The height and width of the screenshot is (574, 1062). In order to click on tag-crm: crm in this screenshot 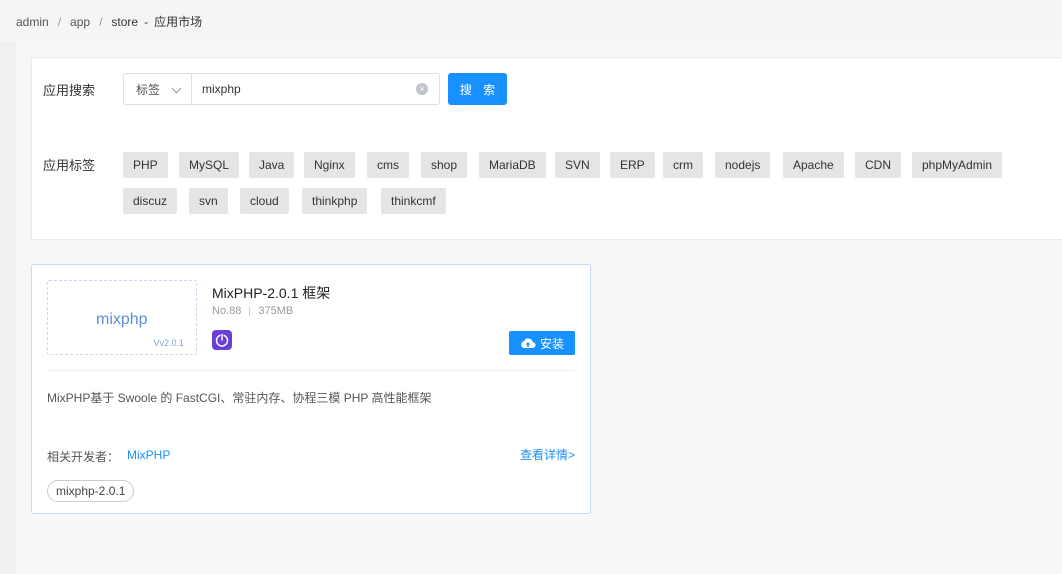, I will do `click(683, 165)`.